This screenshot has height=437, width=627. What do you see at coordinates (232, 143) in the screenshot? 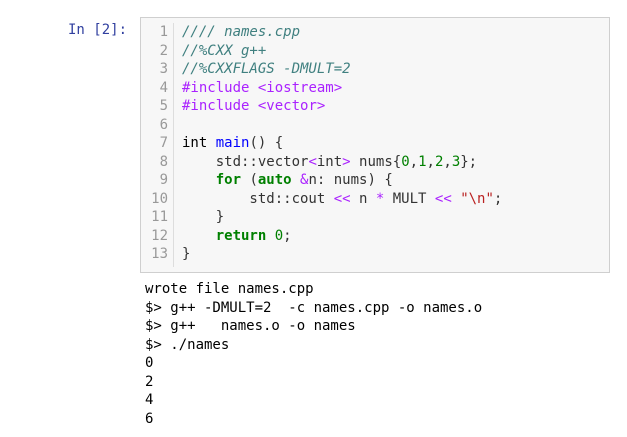
I see `function-name: main` at bounding box center [232, 143].